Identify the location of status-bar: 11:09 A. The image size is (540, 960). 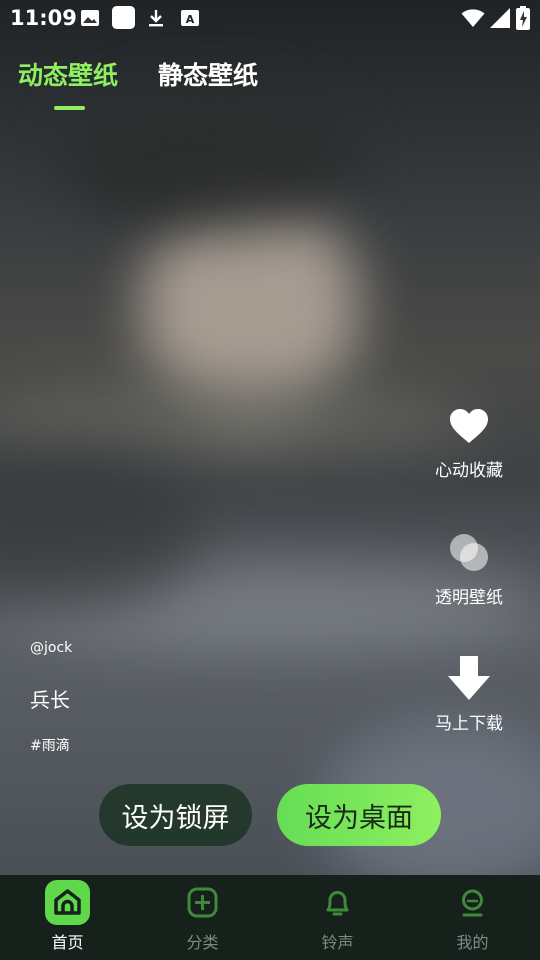
(270, 18).